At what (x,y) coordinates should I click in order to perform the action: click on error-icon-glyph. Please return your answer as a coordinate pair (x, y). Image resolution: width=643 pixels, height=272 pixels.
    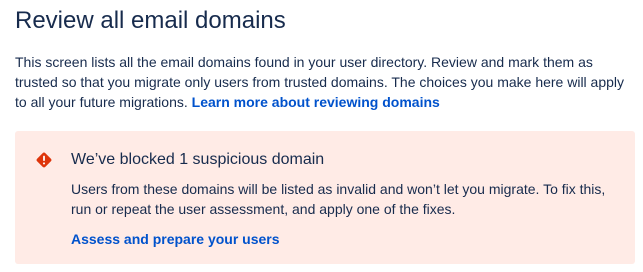
    Looking at the image, I should click on (44, 160).